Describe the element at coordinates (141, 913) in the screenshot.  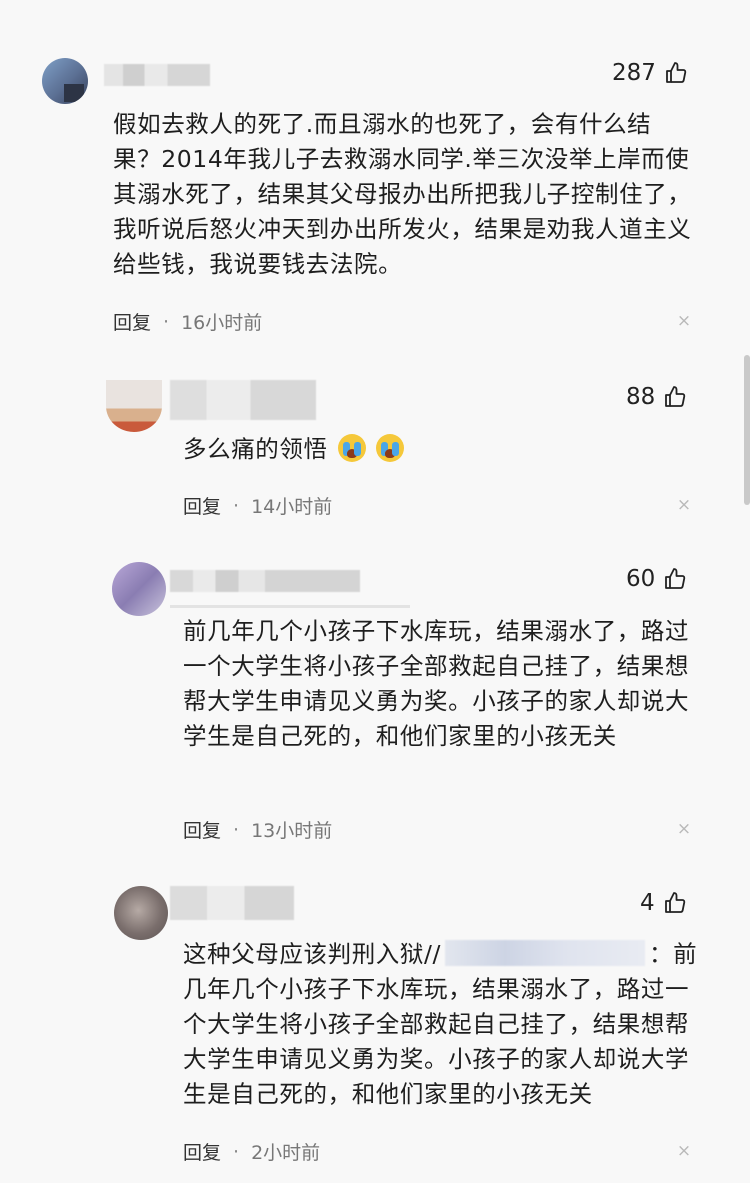
I see `avatar` at that location.